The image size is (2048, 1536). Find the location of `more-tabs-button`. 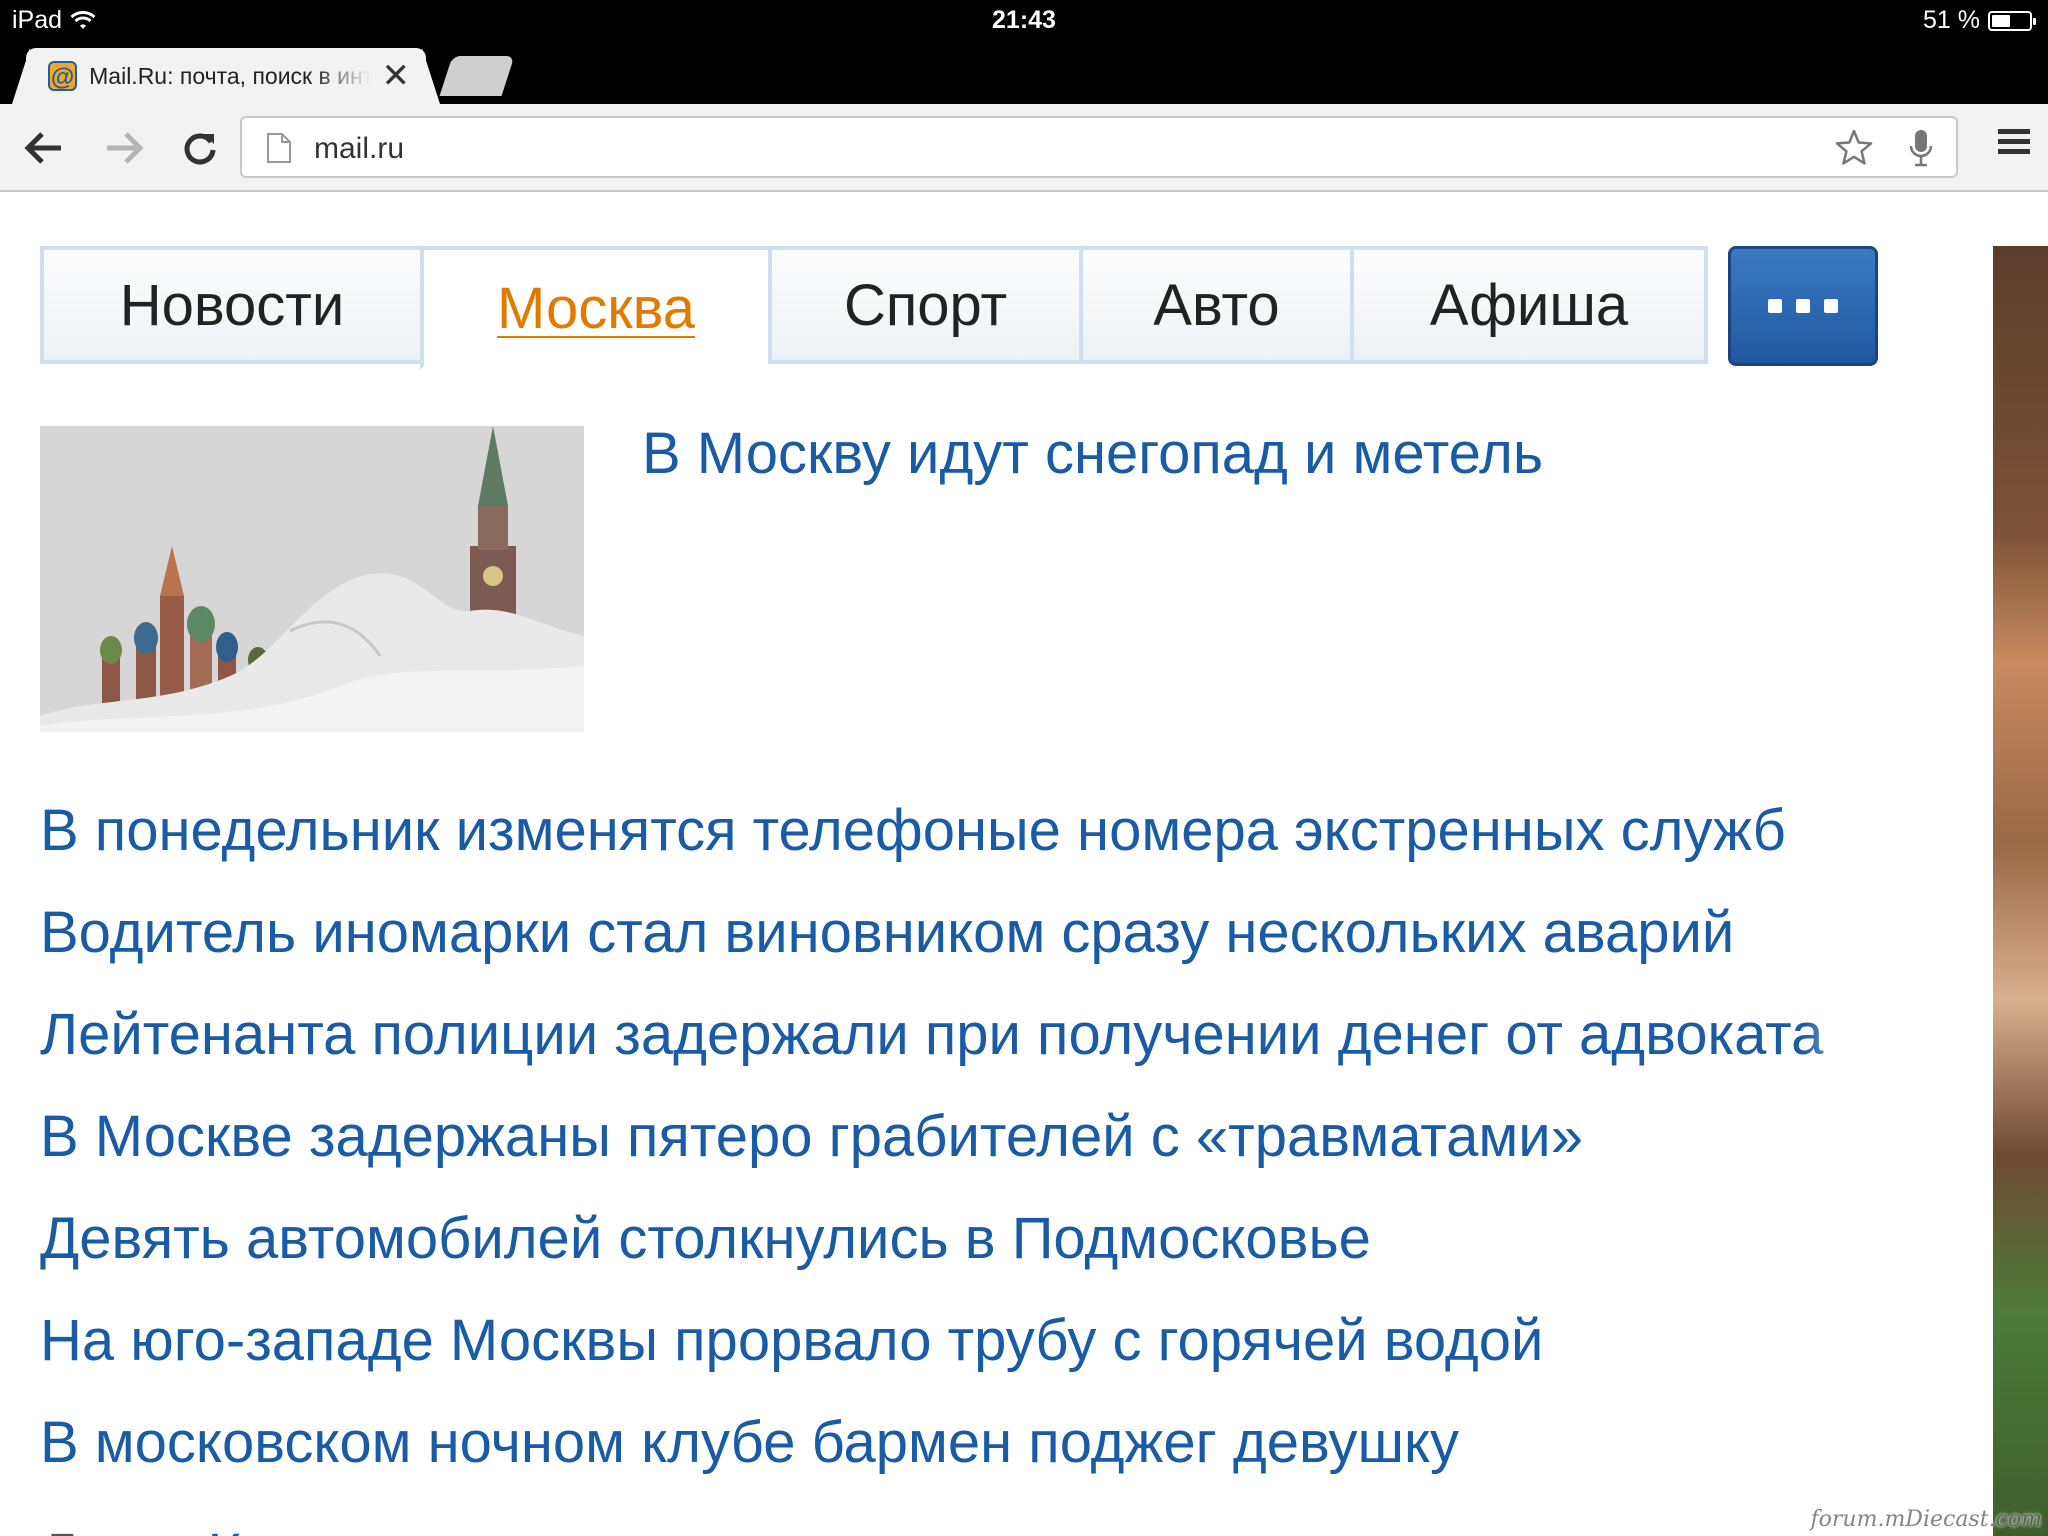

more-tabs-button is located at coordinates (1803, 306).